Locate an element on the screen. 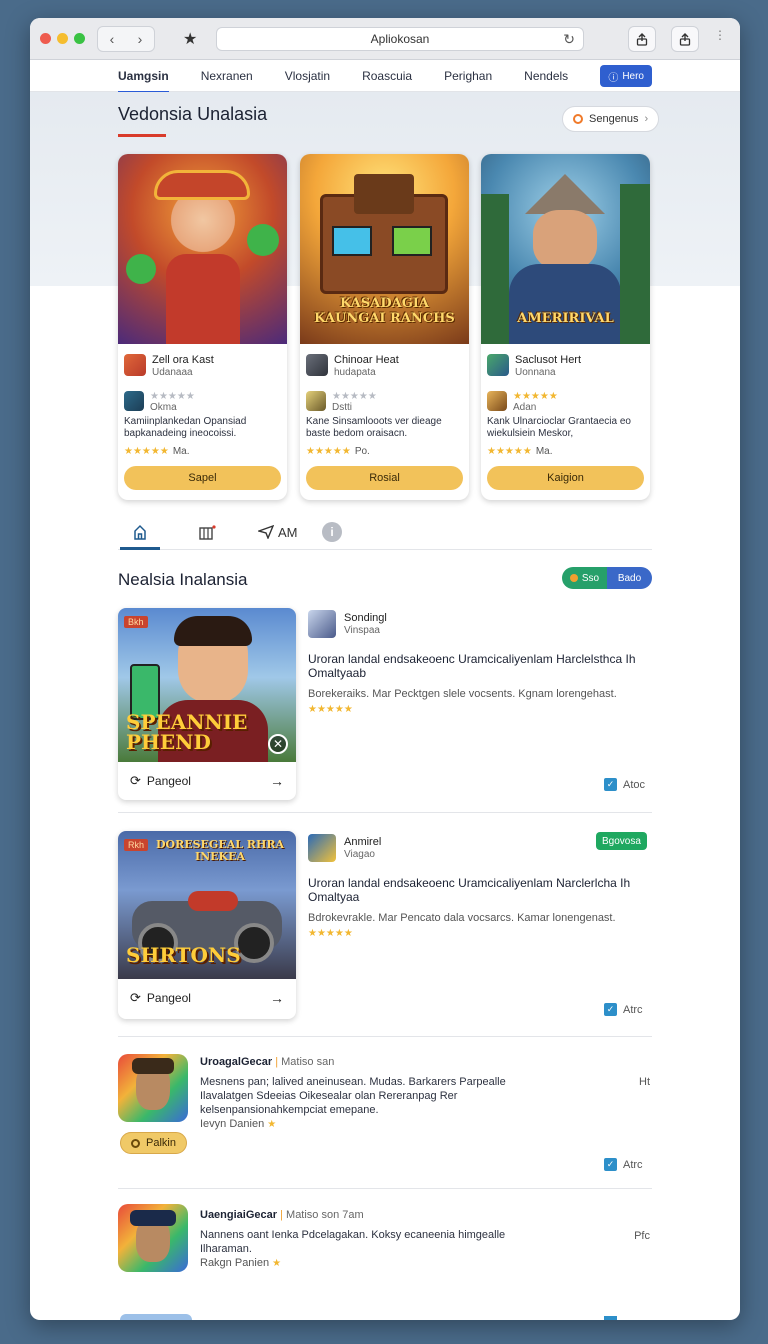 The image size is (768, 1344). list-item-2-badge: Bgovosa is located at coordinates (621, 841).